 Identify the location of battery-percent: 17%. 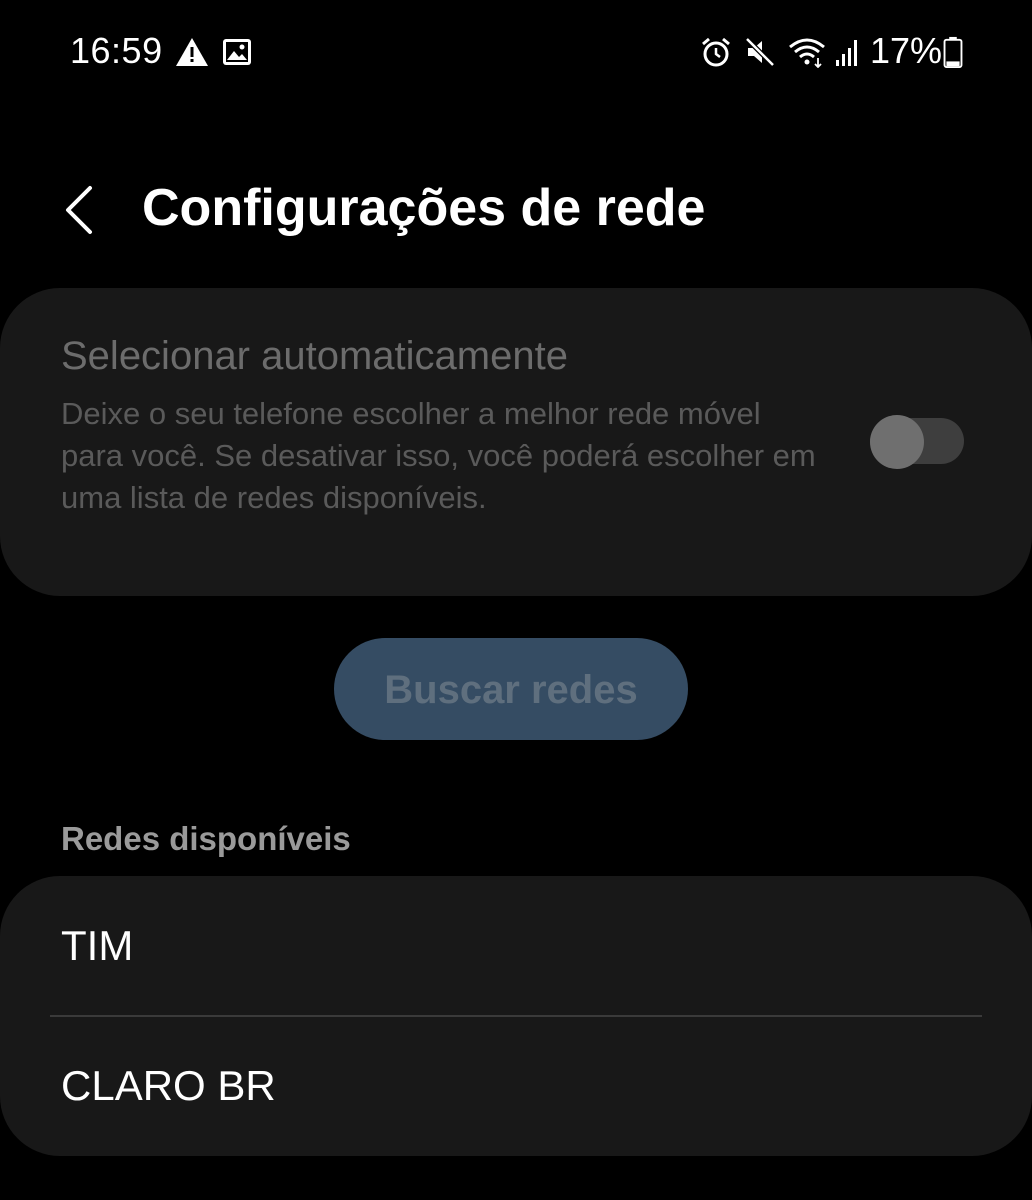
(906, 50).